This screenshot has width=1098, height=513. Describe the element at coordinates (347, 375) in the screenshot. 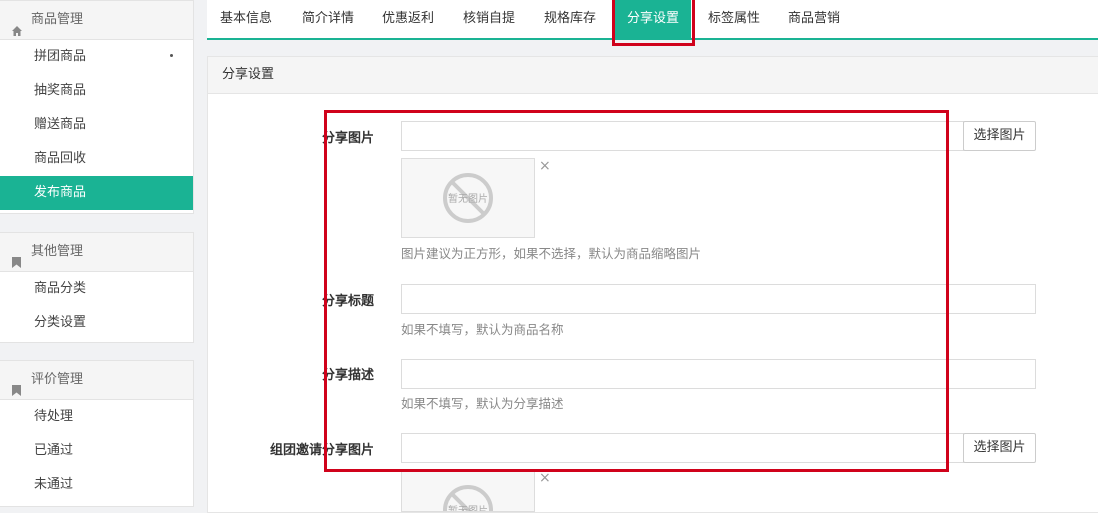

I see `share-desc-label: 分享描述` at that location.